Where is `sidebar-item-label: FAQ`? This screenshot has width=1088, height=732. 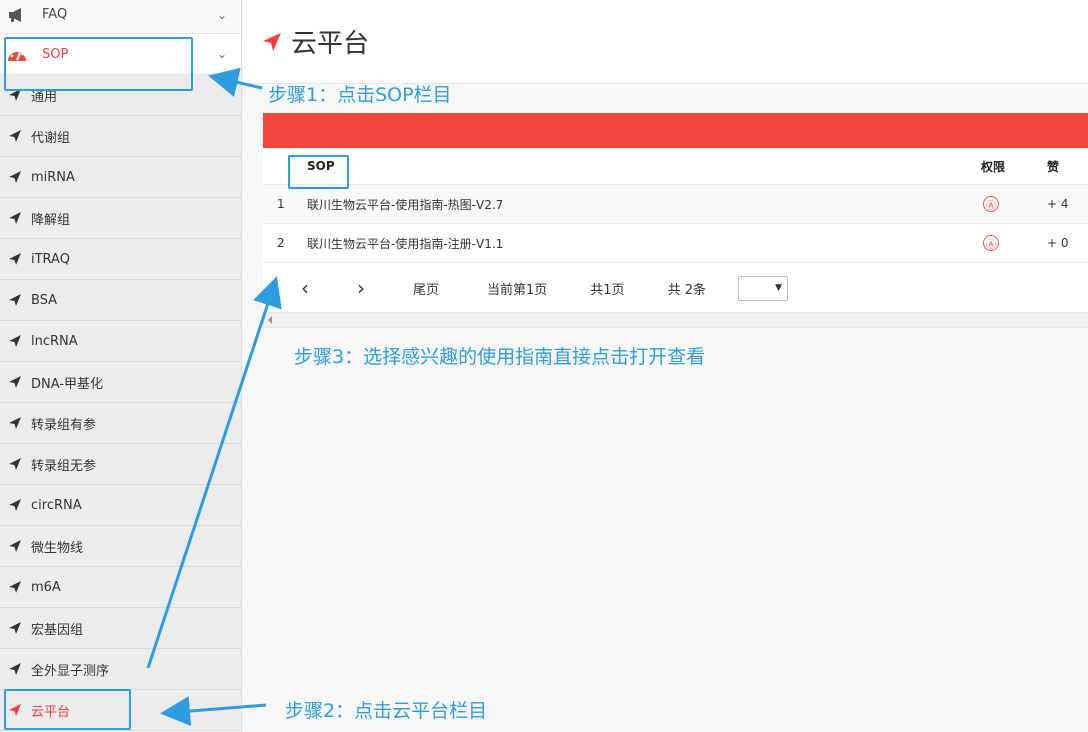 sidebar-item-label: FAQ is located at coordinates (55, 14).